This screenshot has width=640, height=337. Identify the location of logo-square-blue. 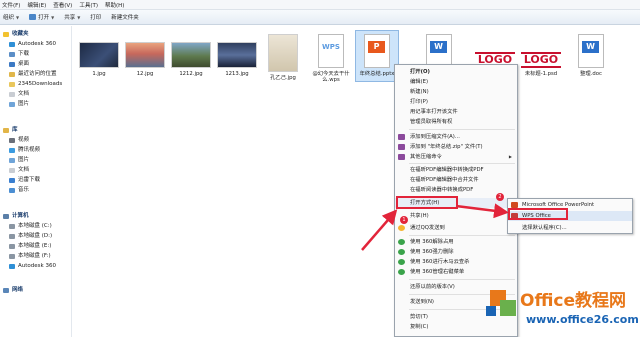
(491, 311).